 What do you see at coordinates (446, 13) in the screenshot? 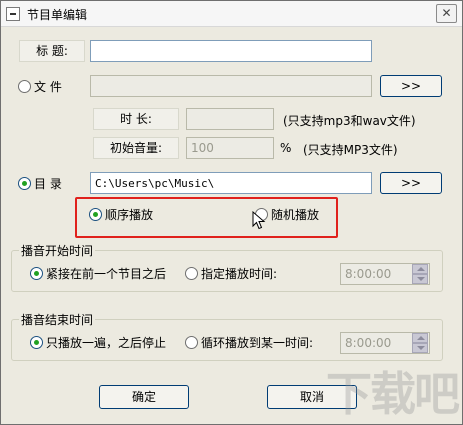
I see `close-button: ✕` at bounding box center [446, 13].